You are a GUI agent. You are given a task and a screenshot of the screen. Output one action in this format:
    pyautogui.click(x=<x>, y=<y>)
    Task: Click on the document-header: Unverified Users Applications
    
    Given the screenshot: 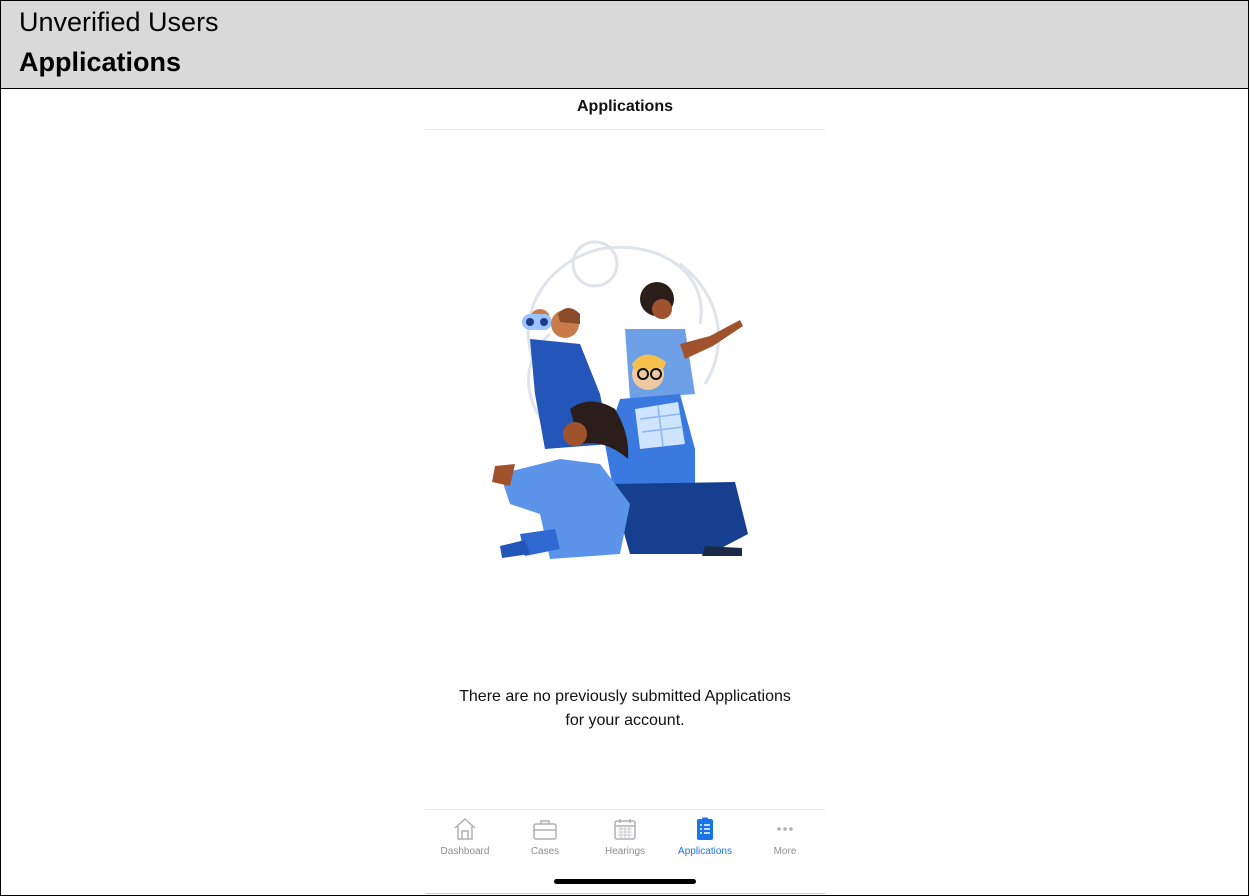 What is the action you would take?
    pyautogui.click(x=624, y=45)
    